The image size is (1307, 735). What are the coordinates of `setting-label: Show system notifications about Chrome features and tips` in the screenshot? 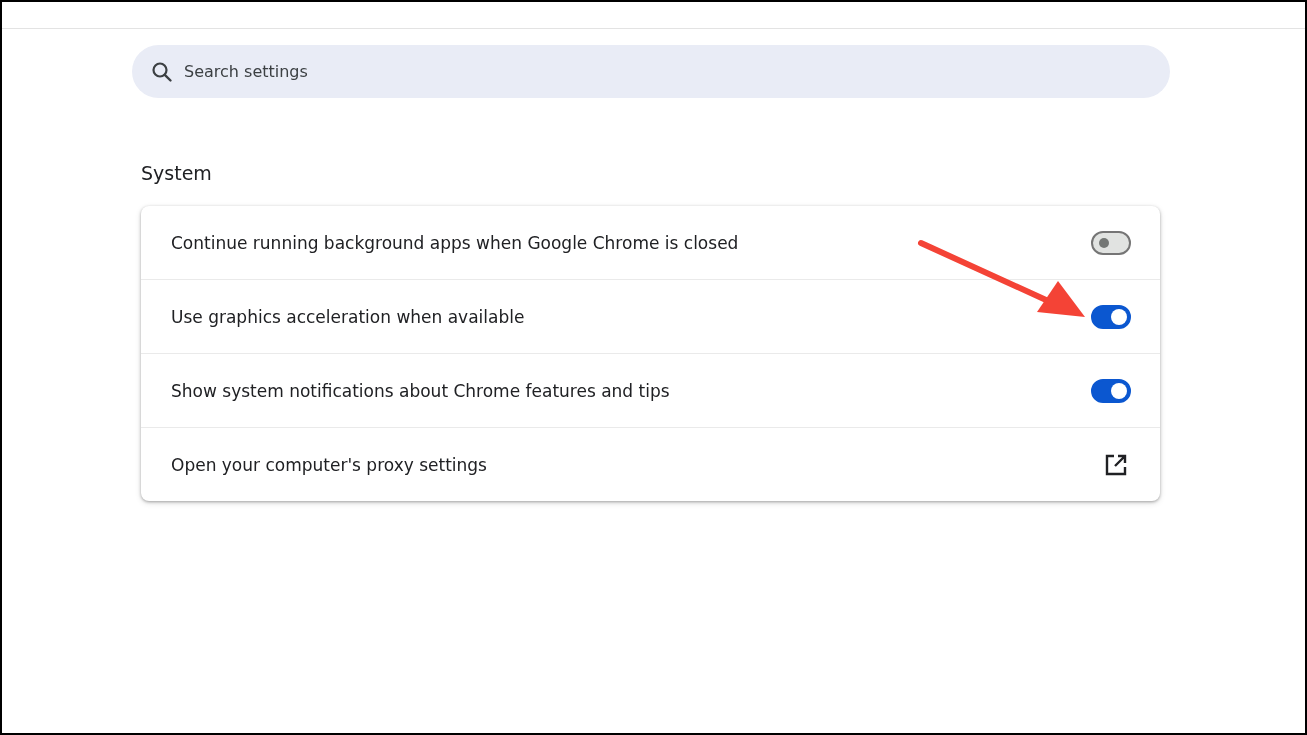 It's located at (420, 390).